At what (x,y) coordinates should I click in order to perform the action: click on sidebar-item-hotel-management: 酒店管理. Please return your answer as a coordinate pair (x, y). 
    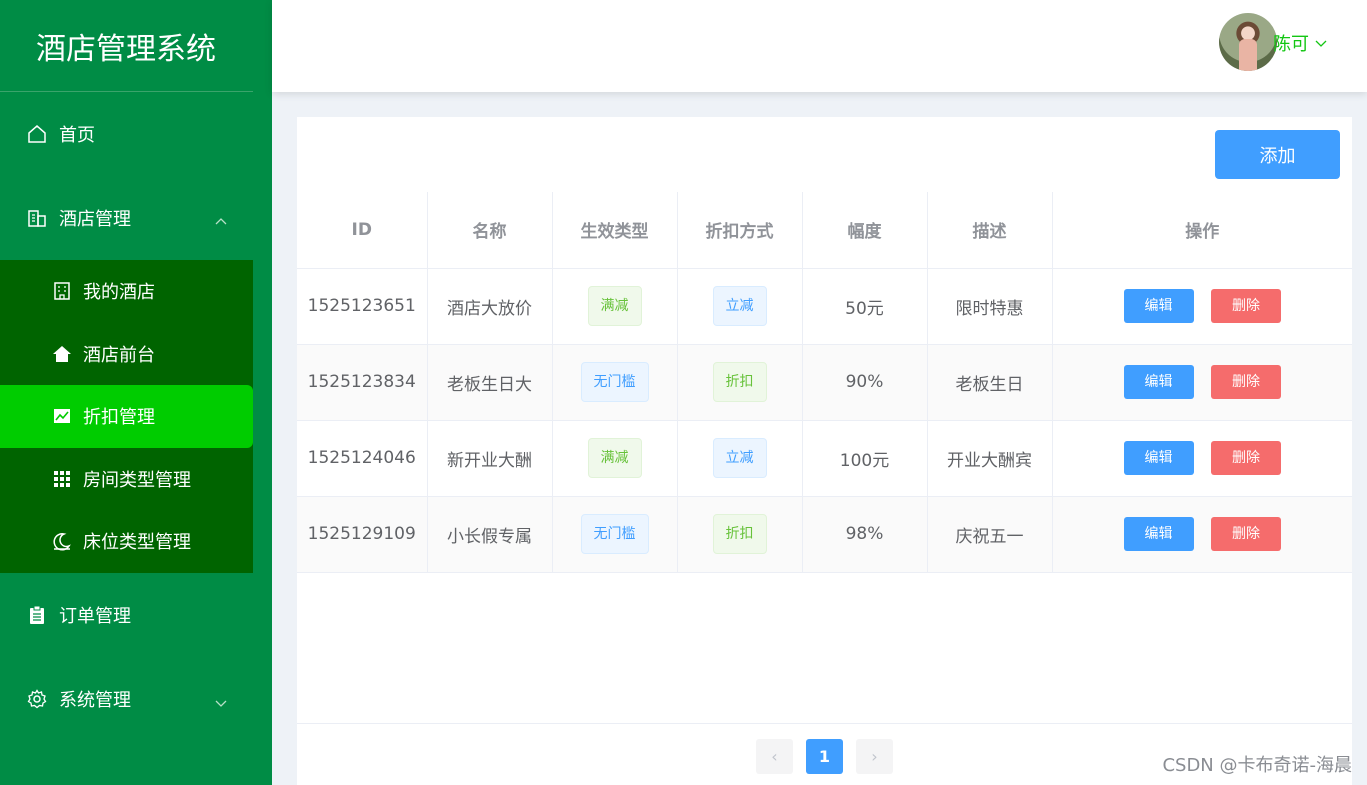
    Looking at the image, I should click on (126, 218).